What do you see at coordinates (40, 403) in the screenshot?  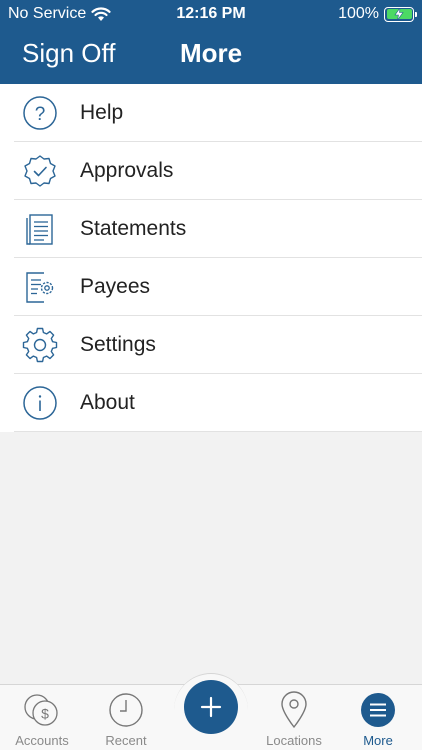 I see `info-icon` at bounding box center [40, 403].